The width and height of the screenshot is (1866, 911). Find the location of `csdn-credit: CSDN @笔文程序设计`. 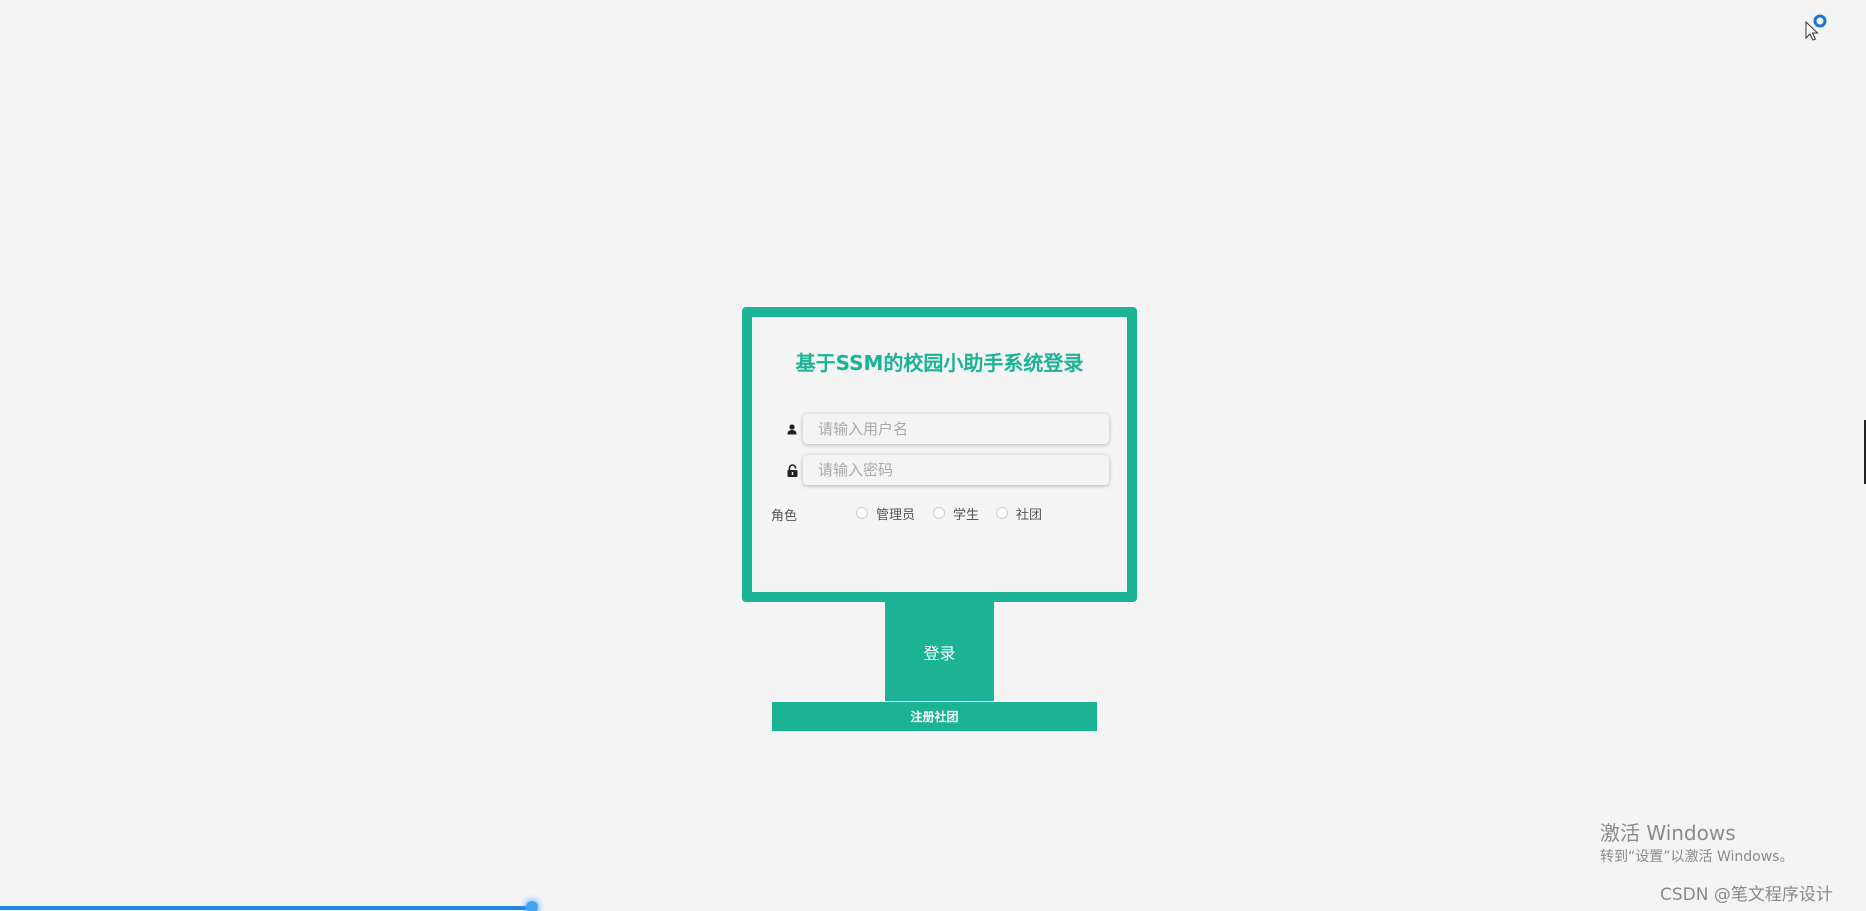

csdn-credit: CSDN @笔文程序设计 is located at coordinates (1746, 895).